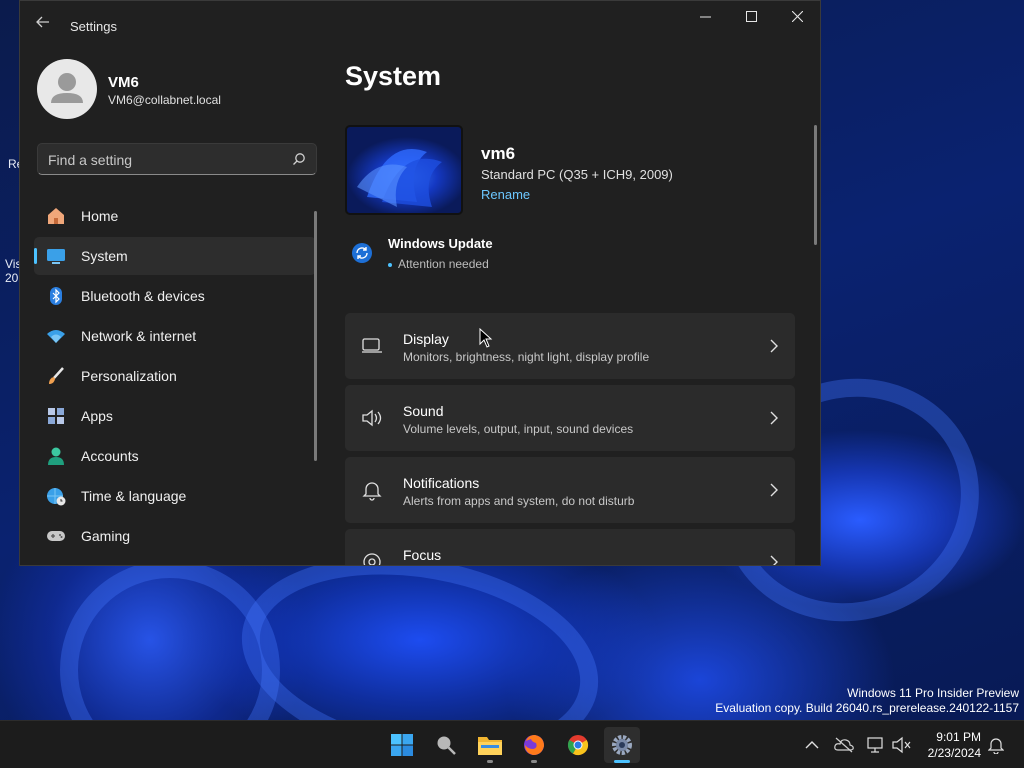 This screenshot has height=768, width=1024. I want to click on settings-taskbar-button, so click(622, 745).